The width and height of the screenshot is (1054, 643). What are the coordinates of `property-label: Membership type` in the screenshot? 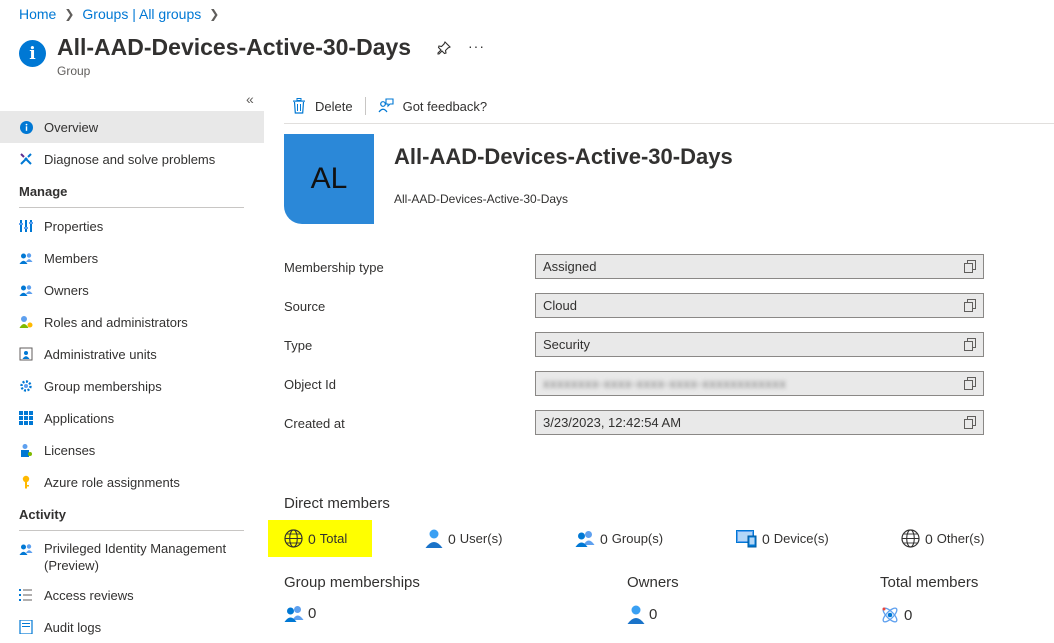 It's located at (334, 267).